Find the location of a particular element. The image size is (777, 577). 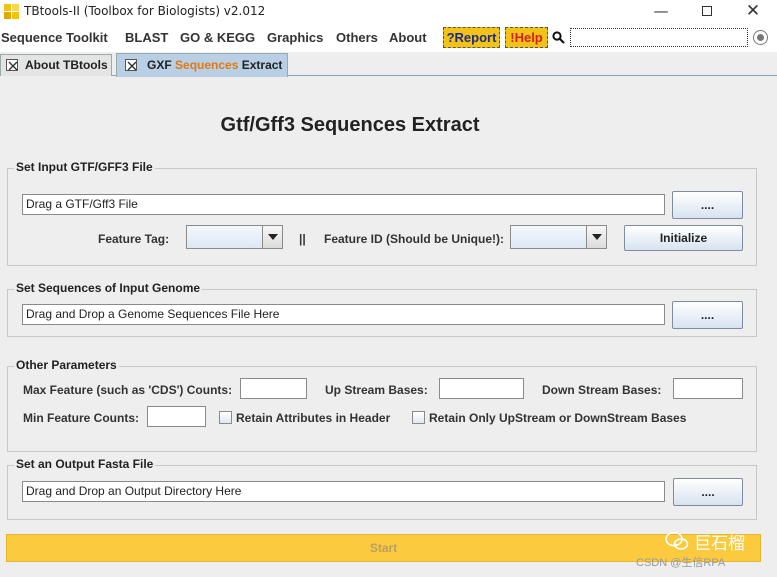

feature-tag-select is located at coordinates (234, 237).